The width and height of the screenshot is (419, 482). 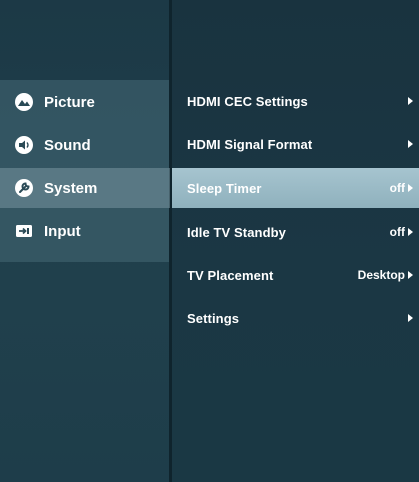 What do you see at coordinates (67, 145) in the screenshot?
I see `menu-item-label: Sound` at bounding box center [67, 145].